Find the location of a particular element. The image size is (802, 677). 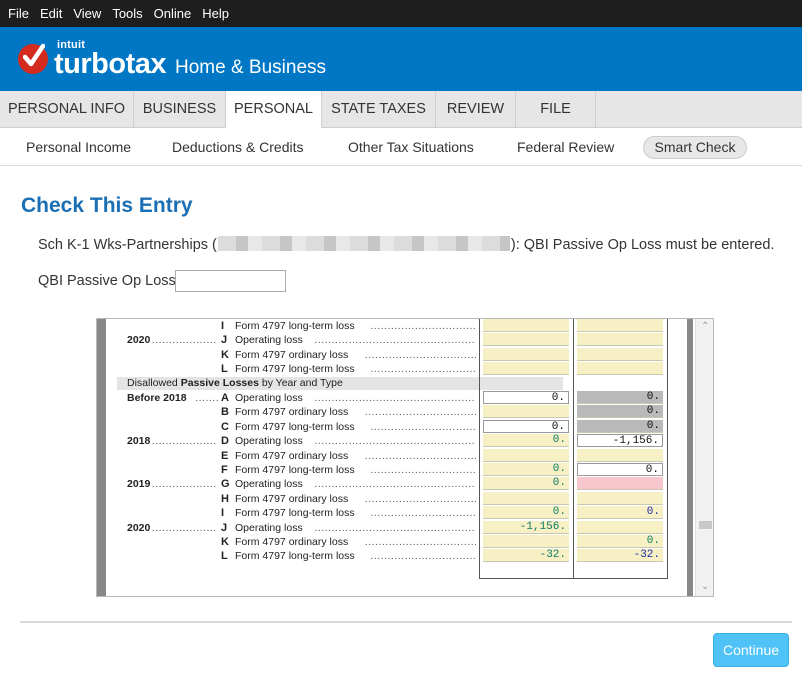

tab-state-taxes: STATE TAXES is located at coordinates (379, 109).